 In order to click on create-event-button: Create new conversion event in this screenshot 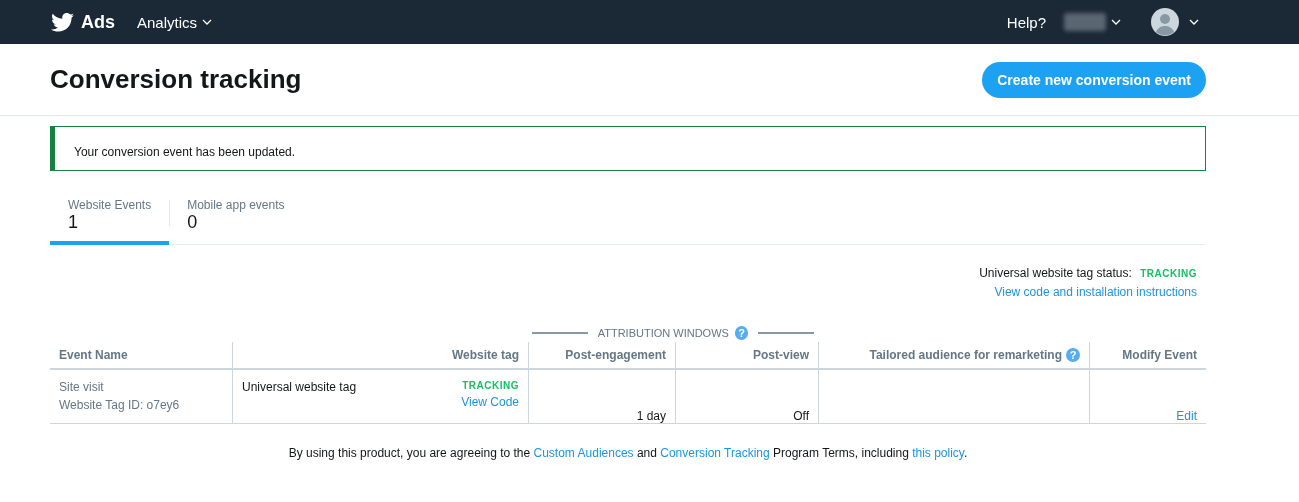, I will do `click(1094, 79)`.